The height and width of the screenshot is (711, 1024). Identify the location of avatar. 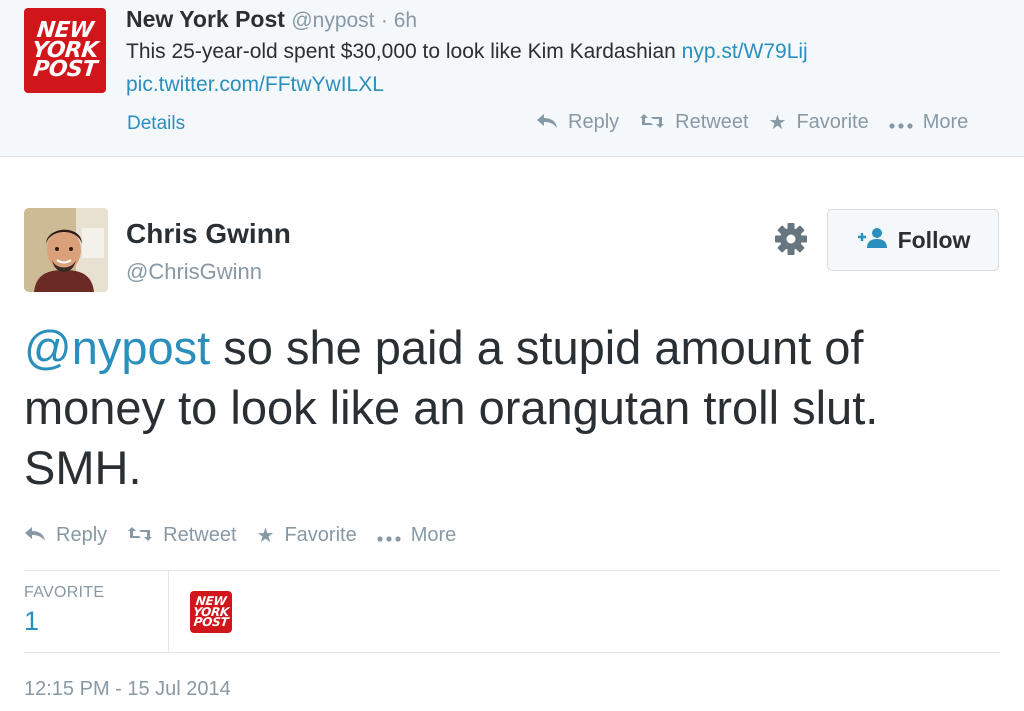
(66, 250).